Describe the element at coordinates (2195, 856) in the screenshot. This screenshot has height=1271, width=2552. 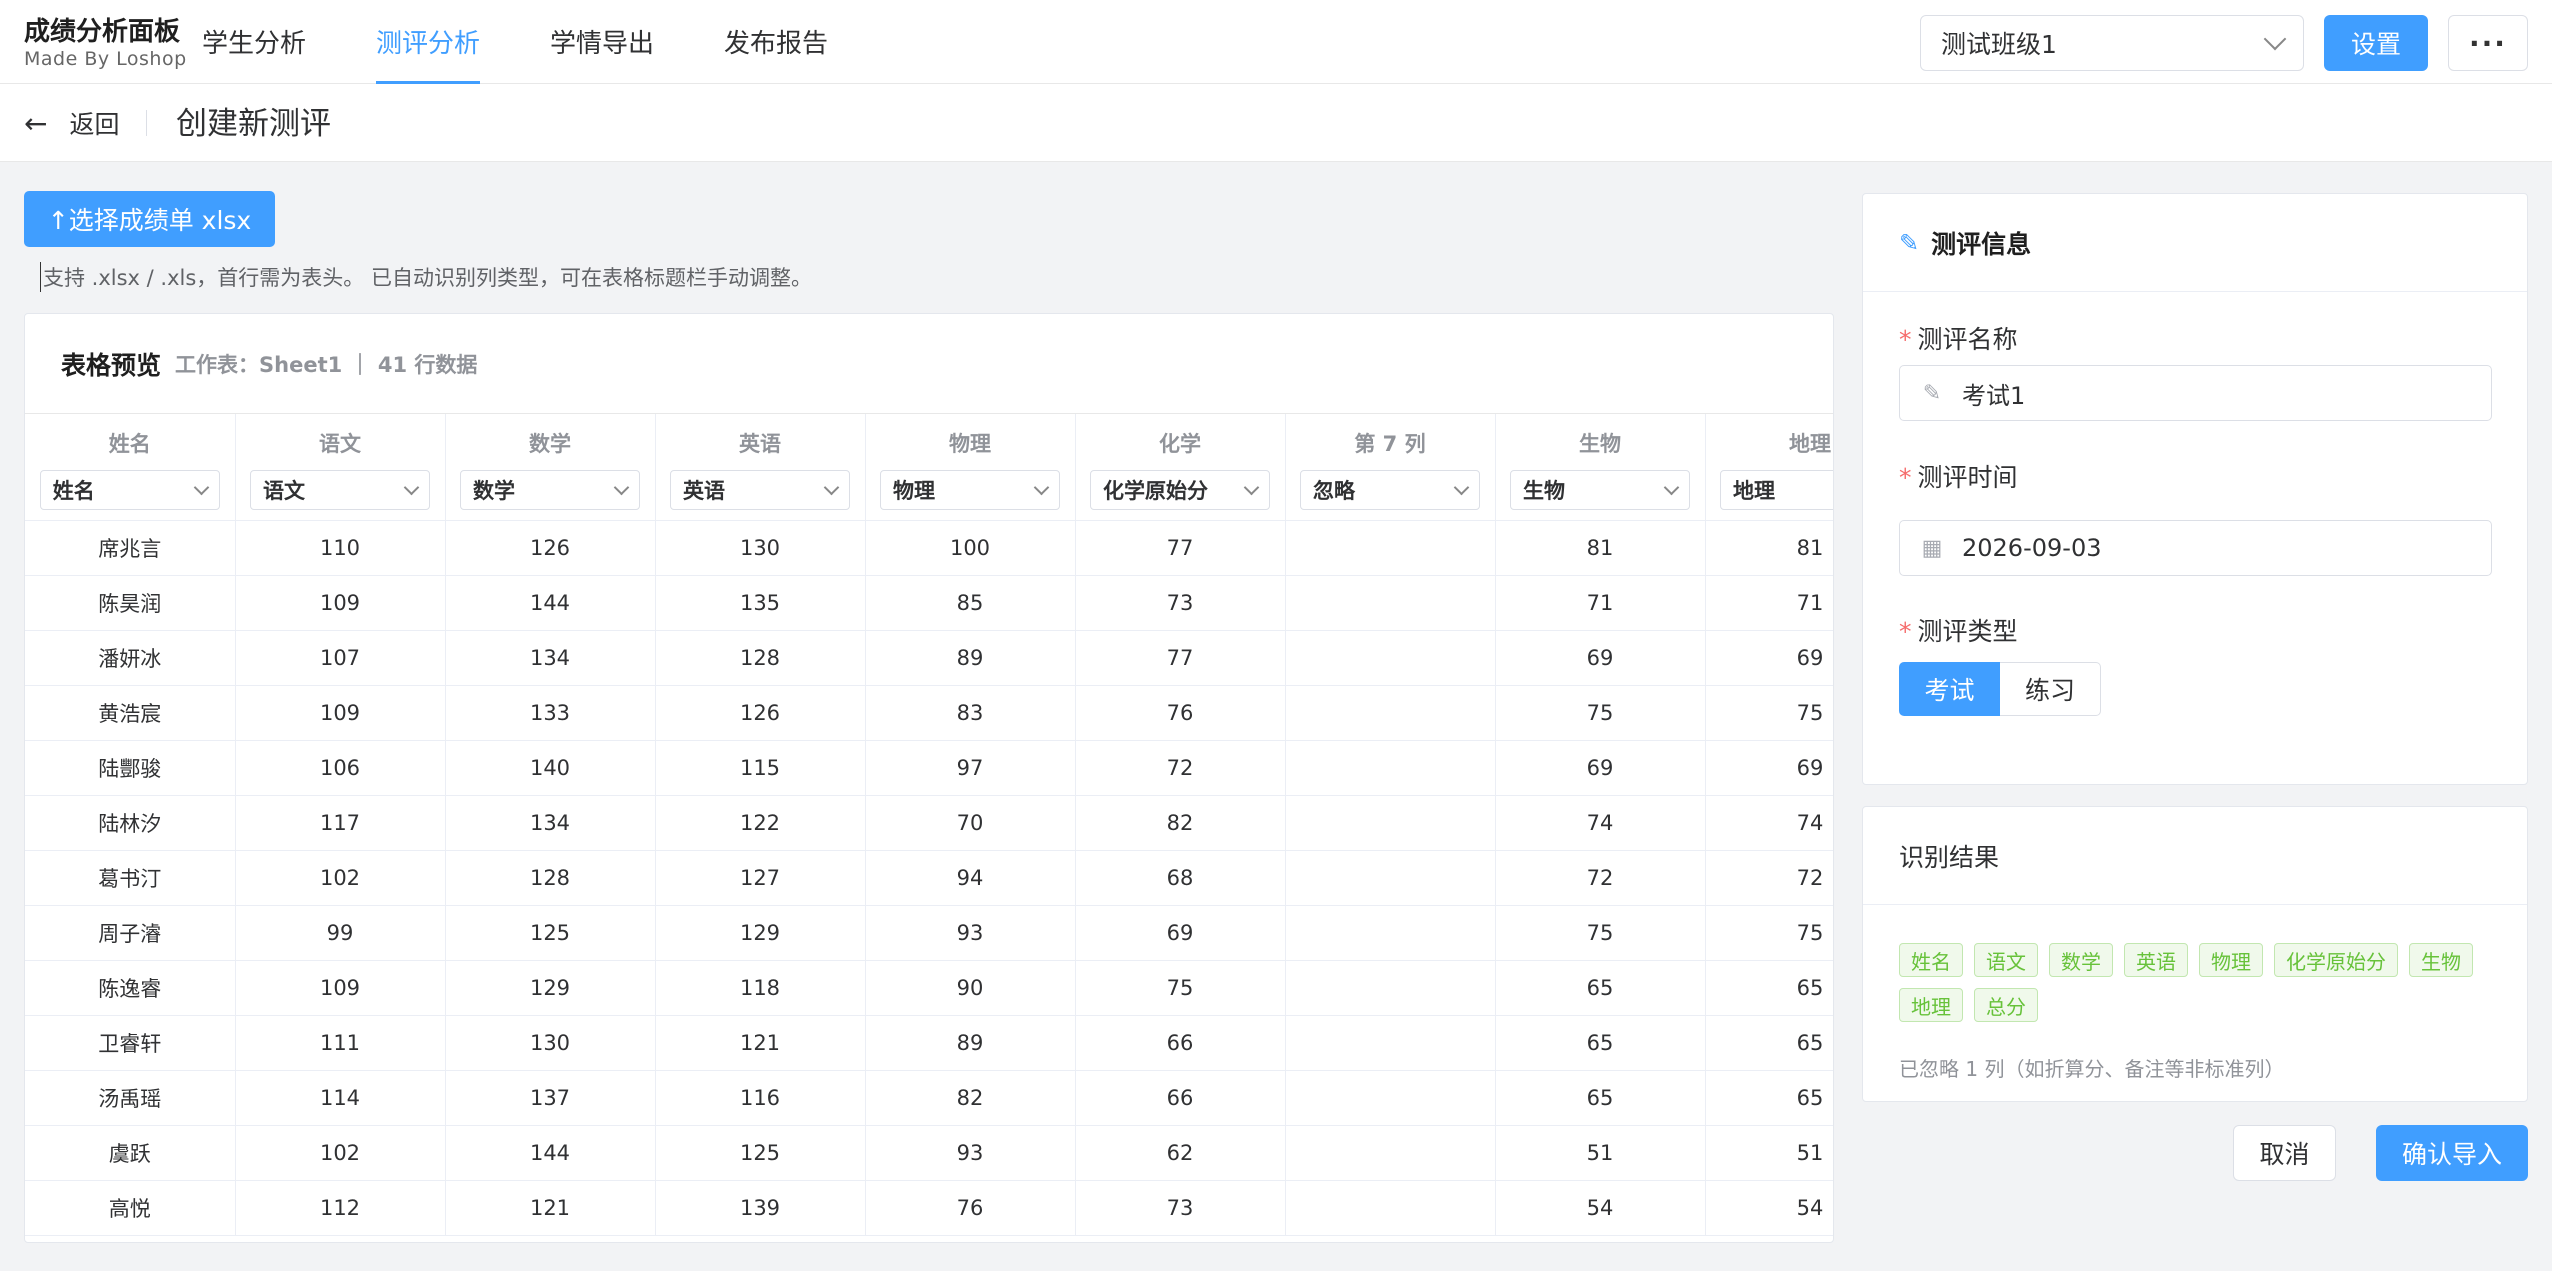
I see `result-title: 识别结果` at that location.